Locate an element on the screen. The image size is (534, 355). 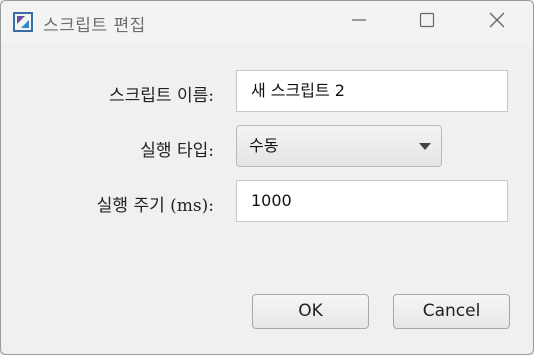
chevron-down-icon is located at coordinates (425, 146).